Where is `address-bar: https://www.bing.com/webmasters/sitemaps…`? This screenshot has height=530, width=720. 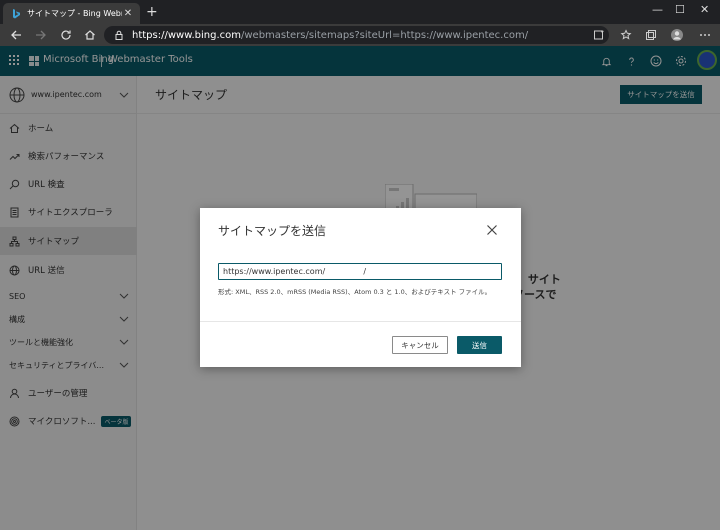 address-bar: https://www.bing.com/webmasters/sitemaps… is located at coordinates (356, 35).